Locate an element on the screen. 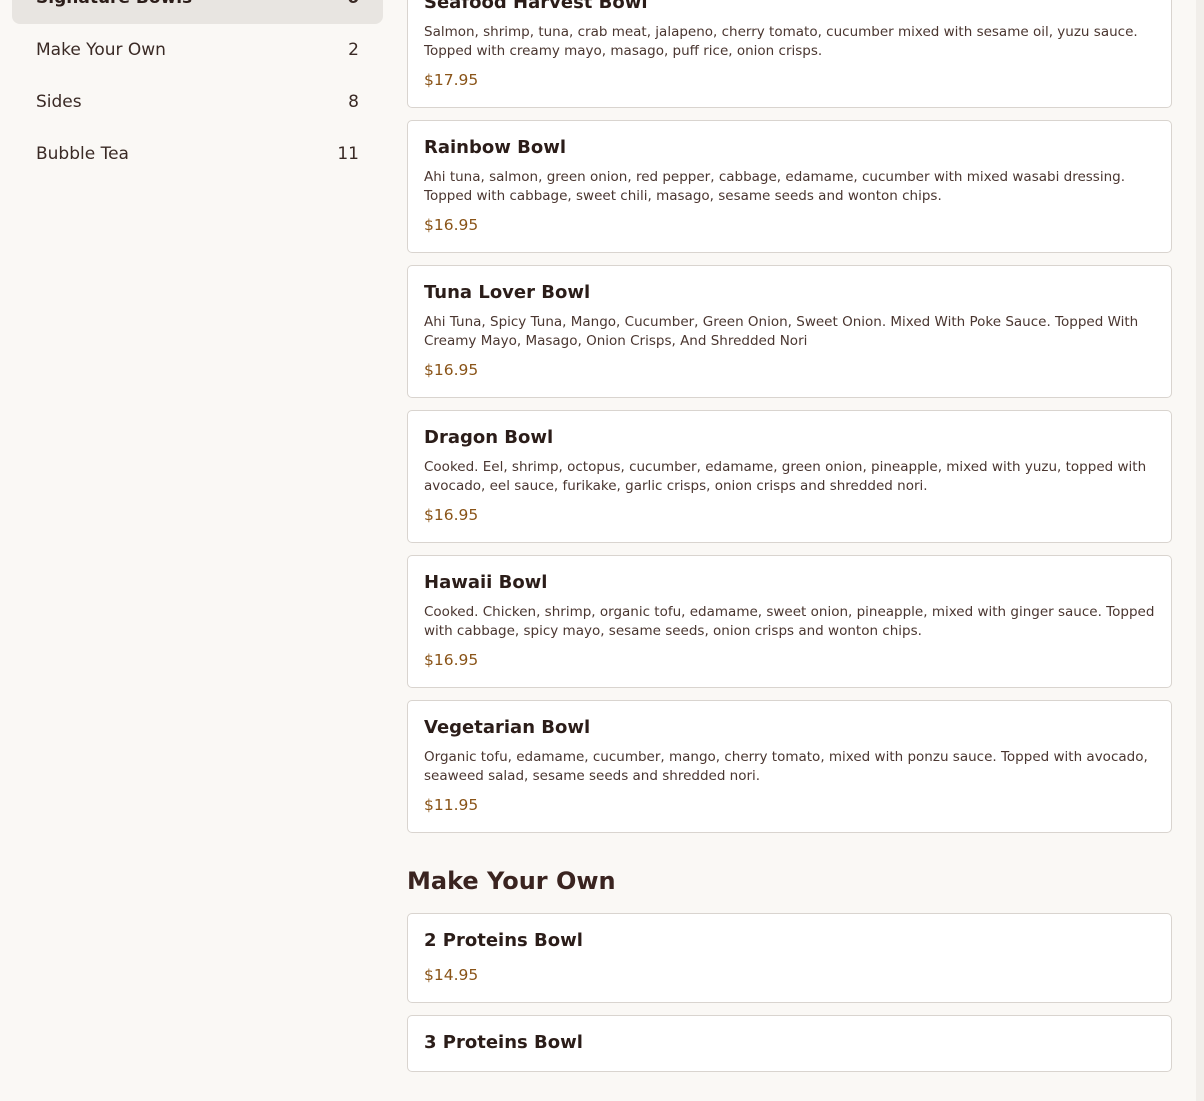  item-name: 2 Proteins Bowl is located at coordinates (503, 940).